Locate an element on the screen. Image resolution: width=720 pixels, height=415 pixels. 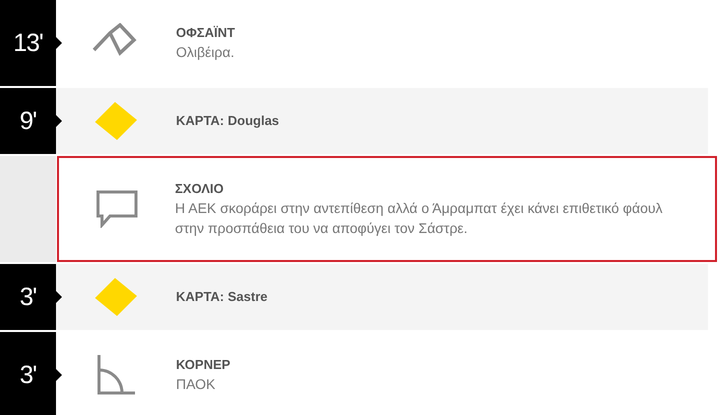
event-title: ΚΟΡΝΕΡ is located at coordinates (204, 365).